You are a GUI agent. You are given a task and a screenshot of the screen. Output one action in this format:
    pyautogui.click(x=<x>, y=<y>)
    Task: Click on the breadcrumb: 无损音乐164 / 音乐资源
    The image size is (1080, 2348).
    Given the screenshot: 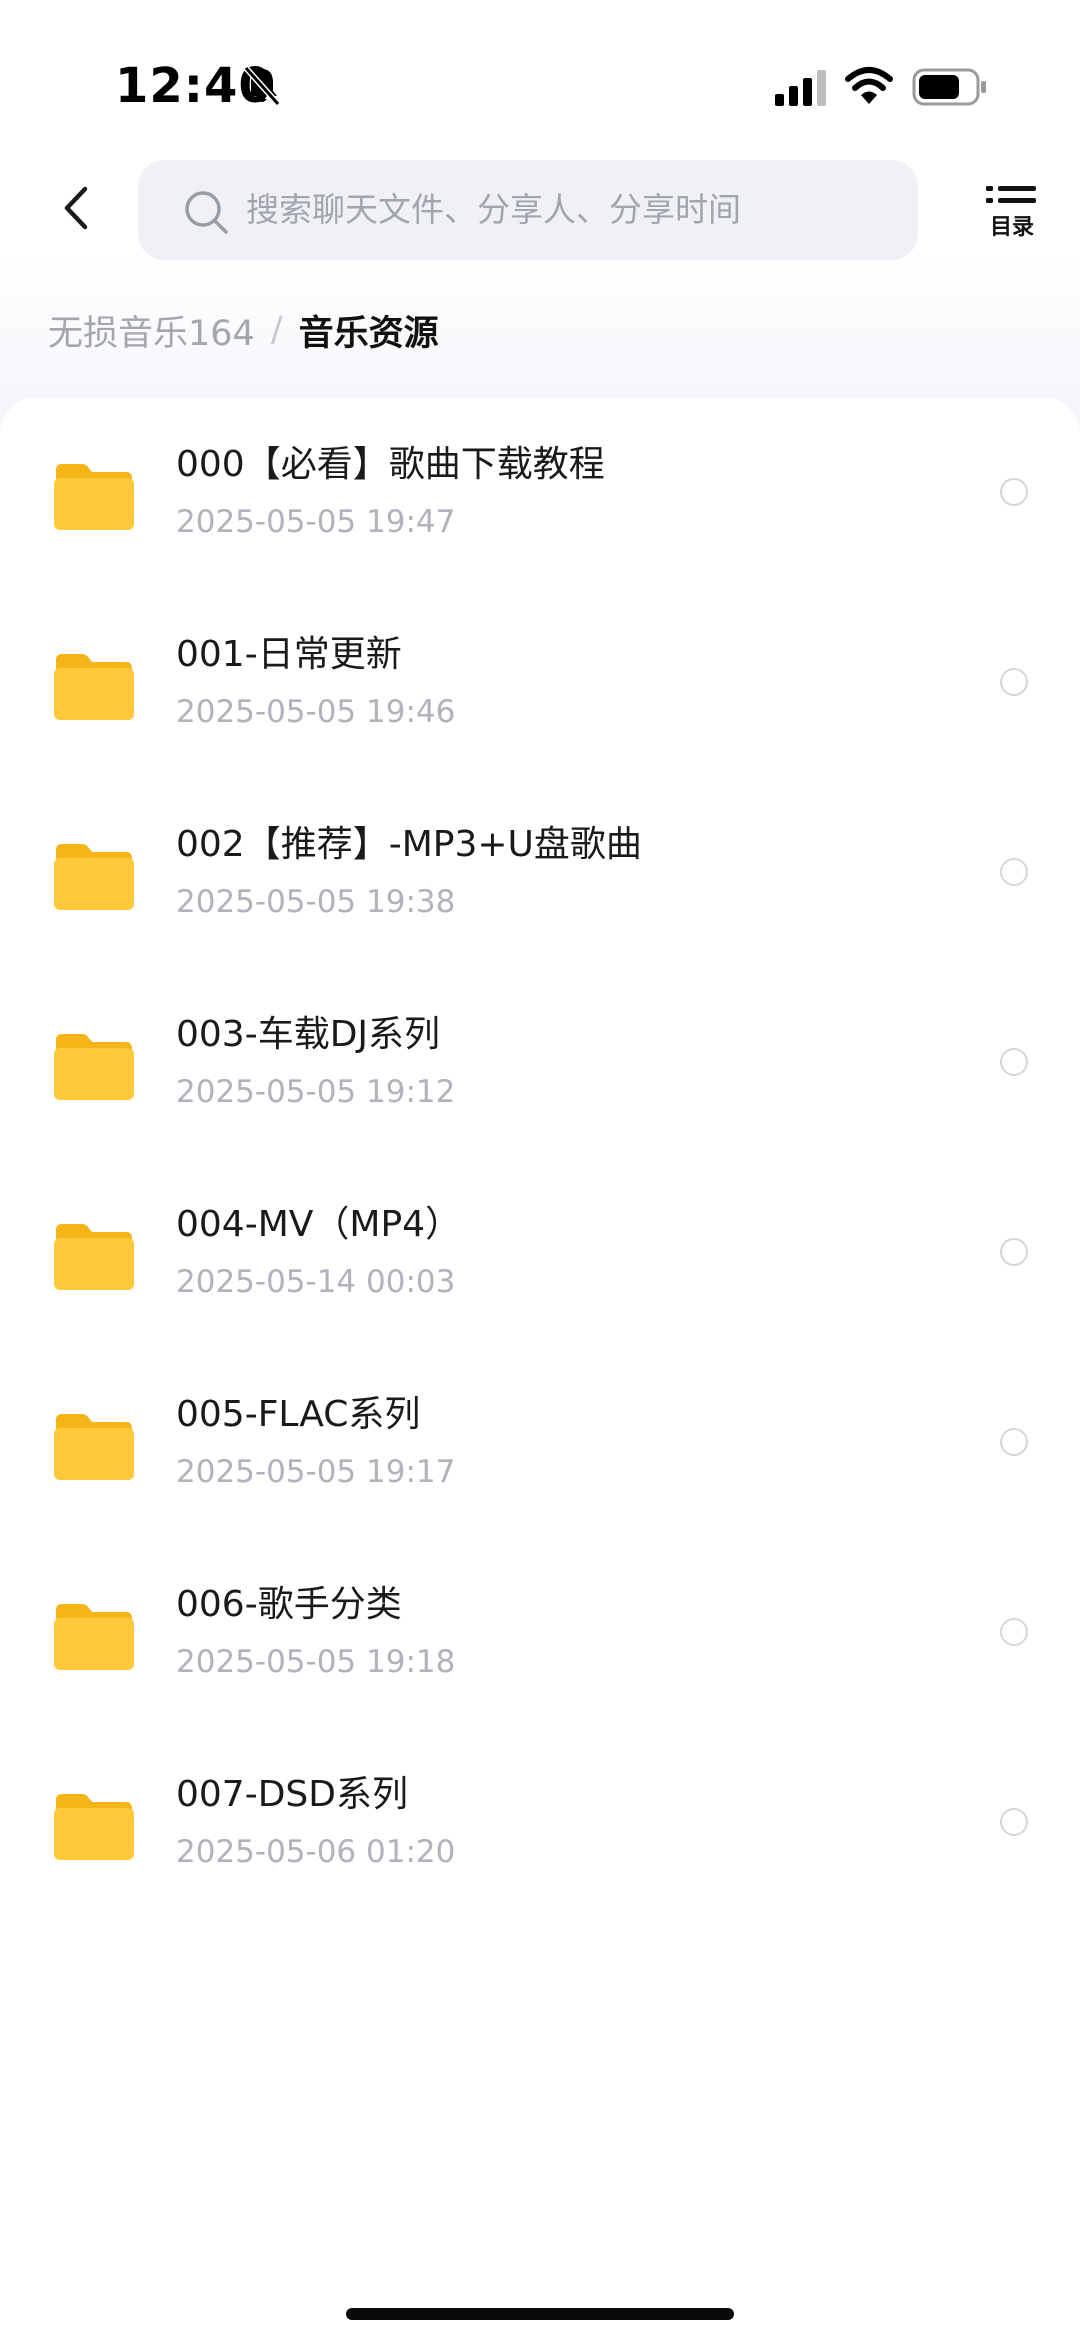 What is the action you would take?
    pyautogui.click(x=243, y=330)
    